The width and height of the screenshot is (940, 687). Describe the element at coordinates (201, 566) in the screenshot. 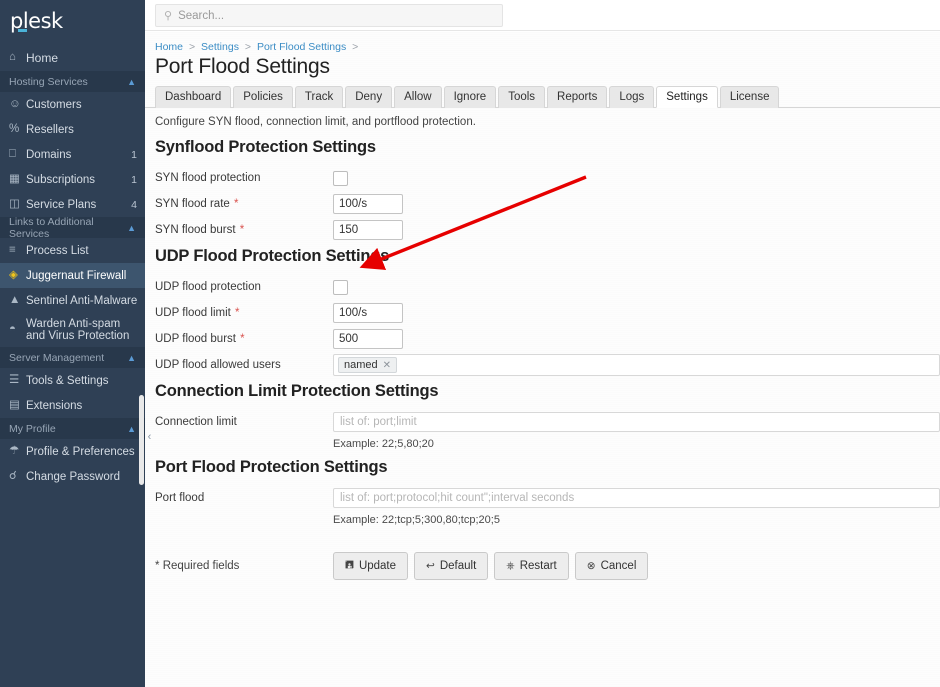

I see `required-fields-text: Required fields` at that location.